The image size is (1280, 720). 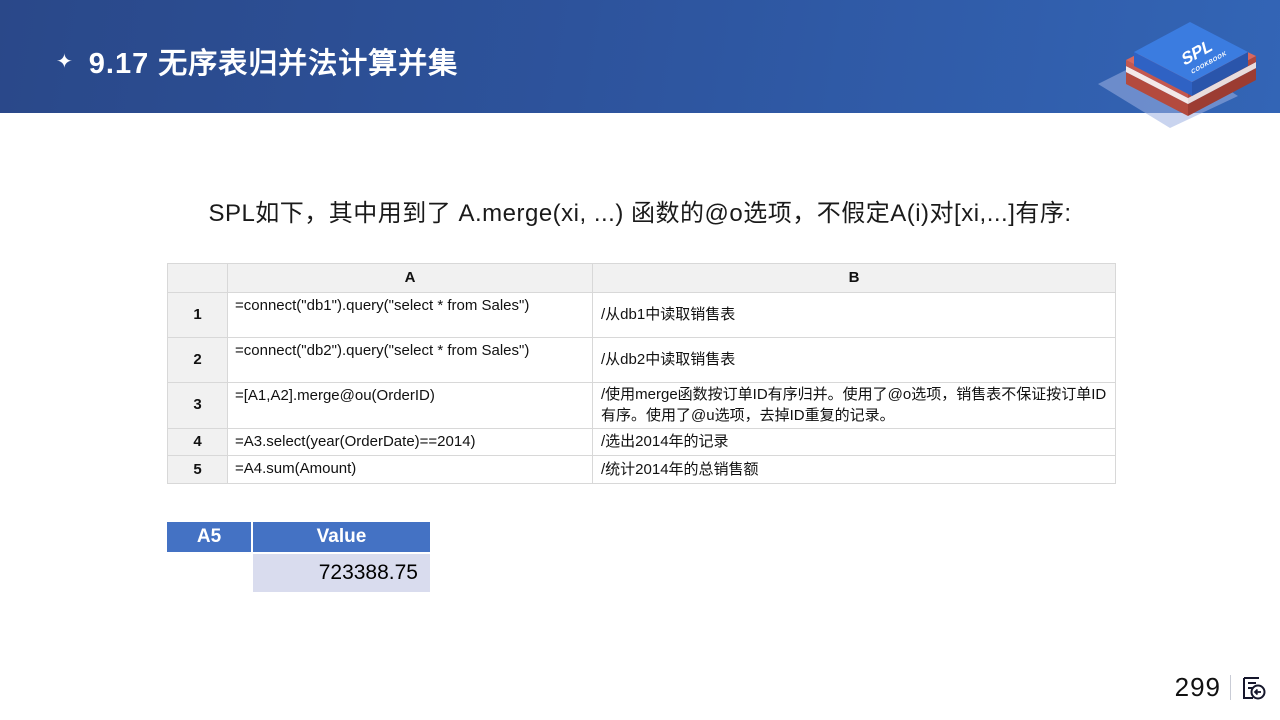 I want to click on comment-cell: /统计2014年的总销售额, so click(x=854, y=470).